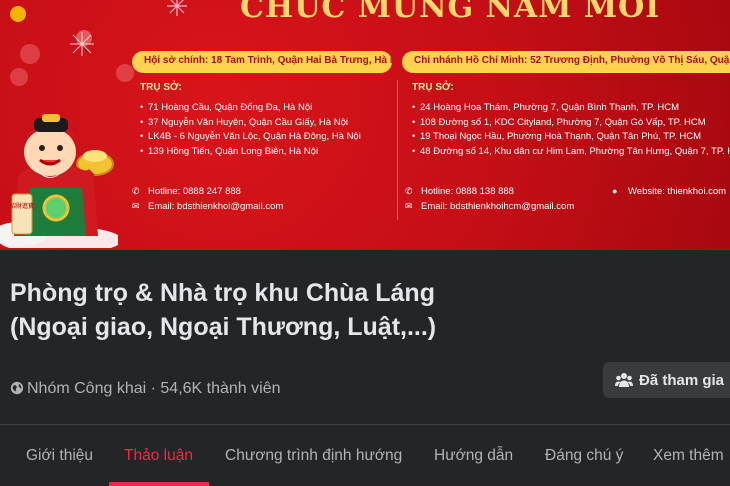 This screenshot has height=486, width=730. I want to click on group-meta: Nhóm Công khai · 54,6K thành viên, so click(145, 389).